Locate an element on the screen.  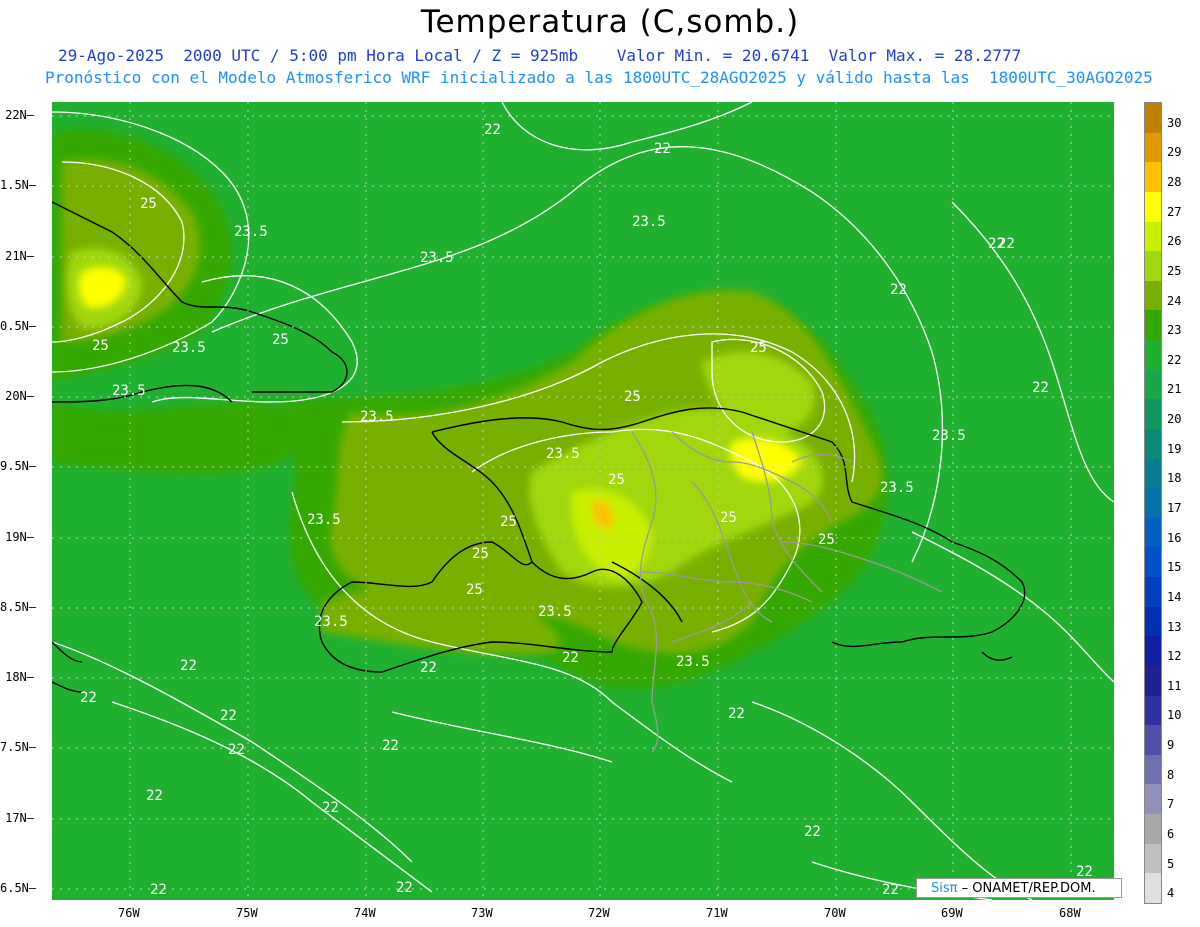
colorbar-label: 21 is located at coordinates (1174, 389).